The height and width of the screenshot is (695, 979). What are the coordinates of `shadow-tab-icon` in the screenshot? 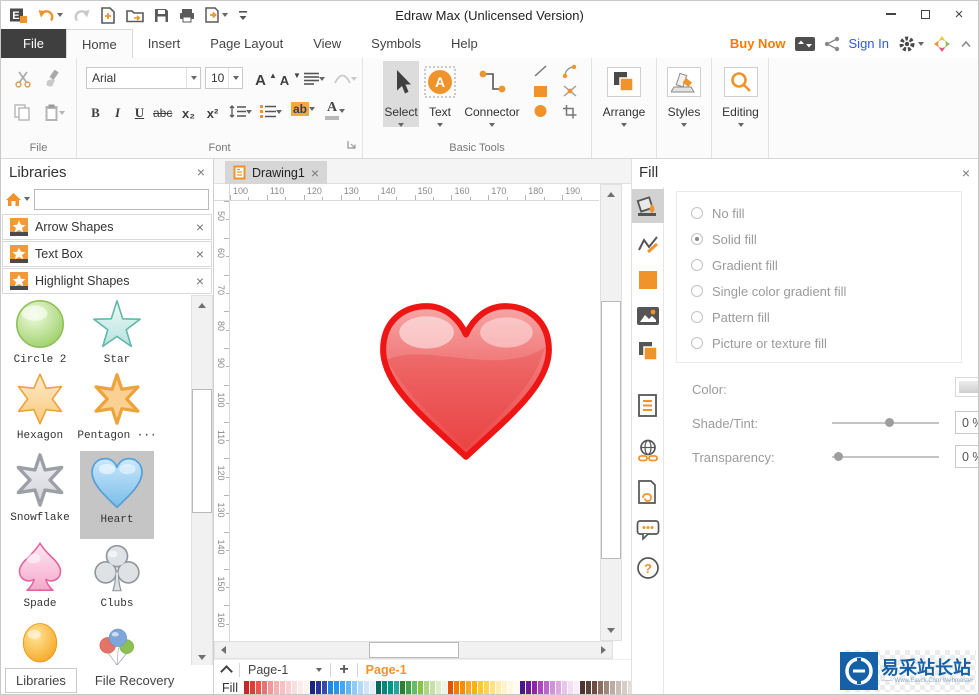 It's located at (648, 352).